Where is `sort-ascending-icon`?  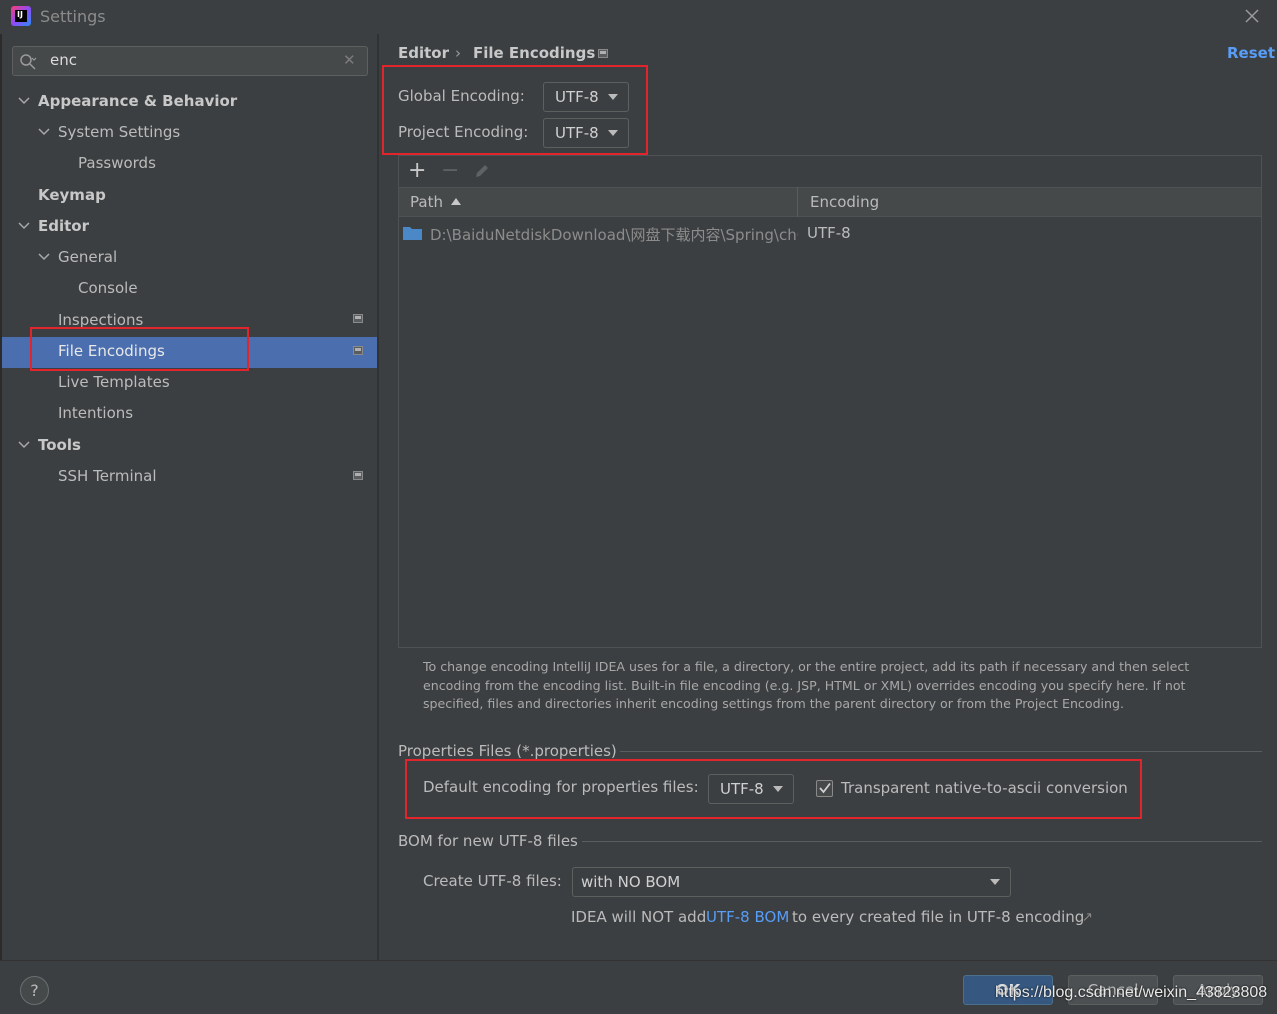 sort-ascending-icon is located at coordinates (456, 201).